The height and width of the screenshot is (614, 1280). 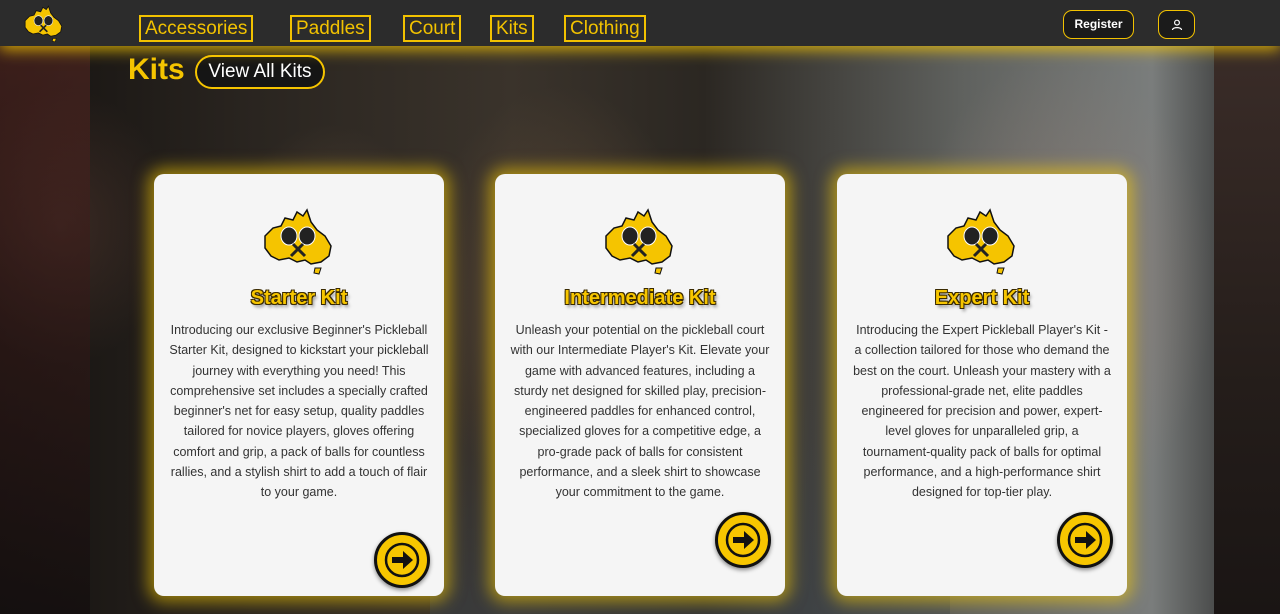 What do you see at coordinates (45, 330) in the screenshot?
I see `background-left-panel` at bounding box center [45, 330].